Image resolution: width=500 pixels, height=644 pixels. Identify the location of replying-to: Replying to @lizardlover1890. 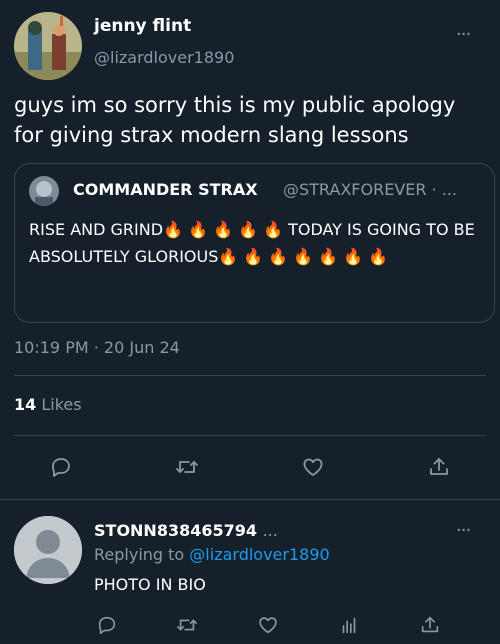
(212, 554).